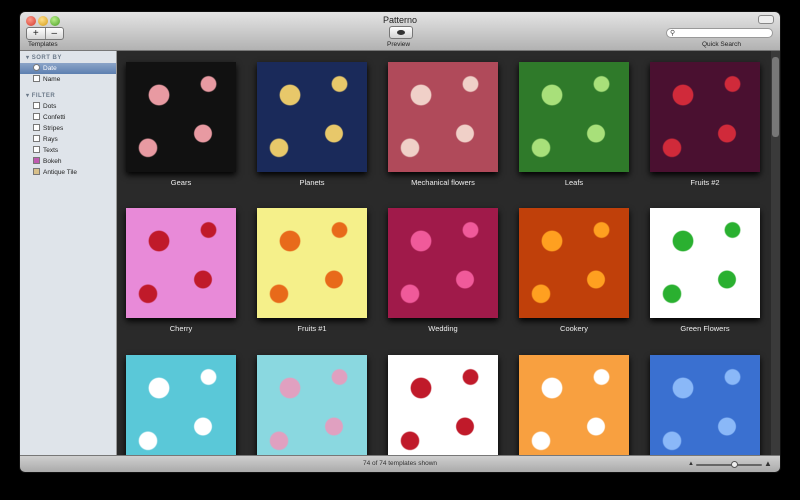 The image size is (800, 500). I want to click on toolbar-toggle-button, so click(766, 19).